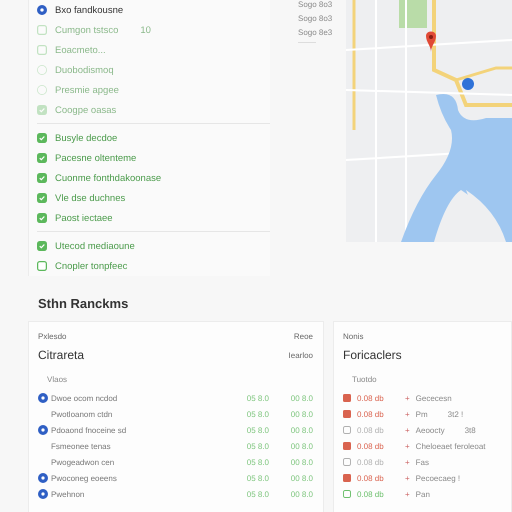 The image size is (512, 512). I want to click on card-title: Citrareta, so click(61, 355).